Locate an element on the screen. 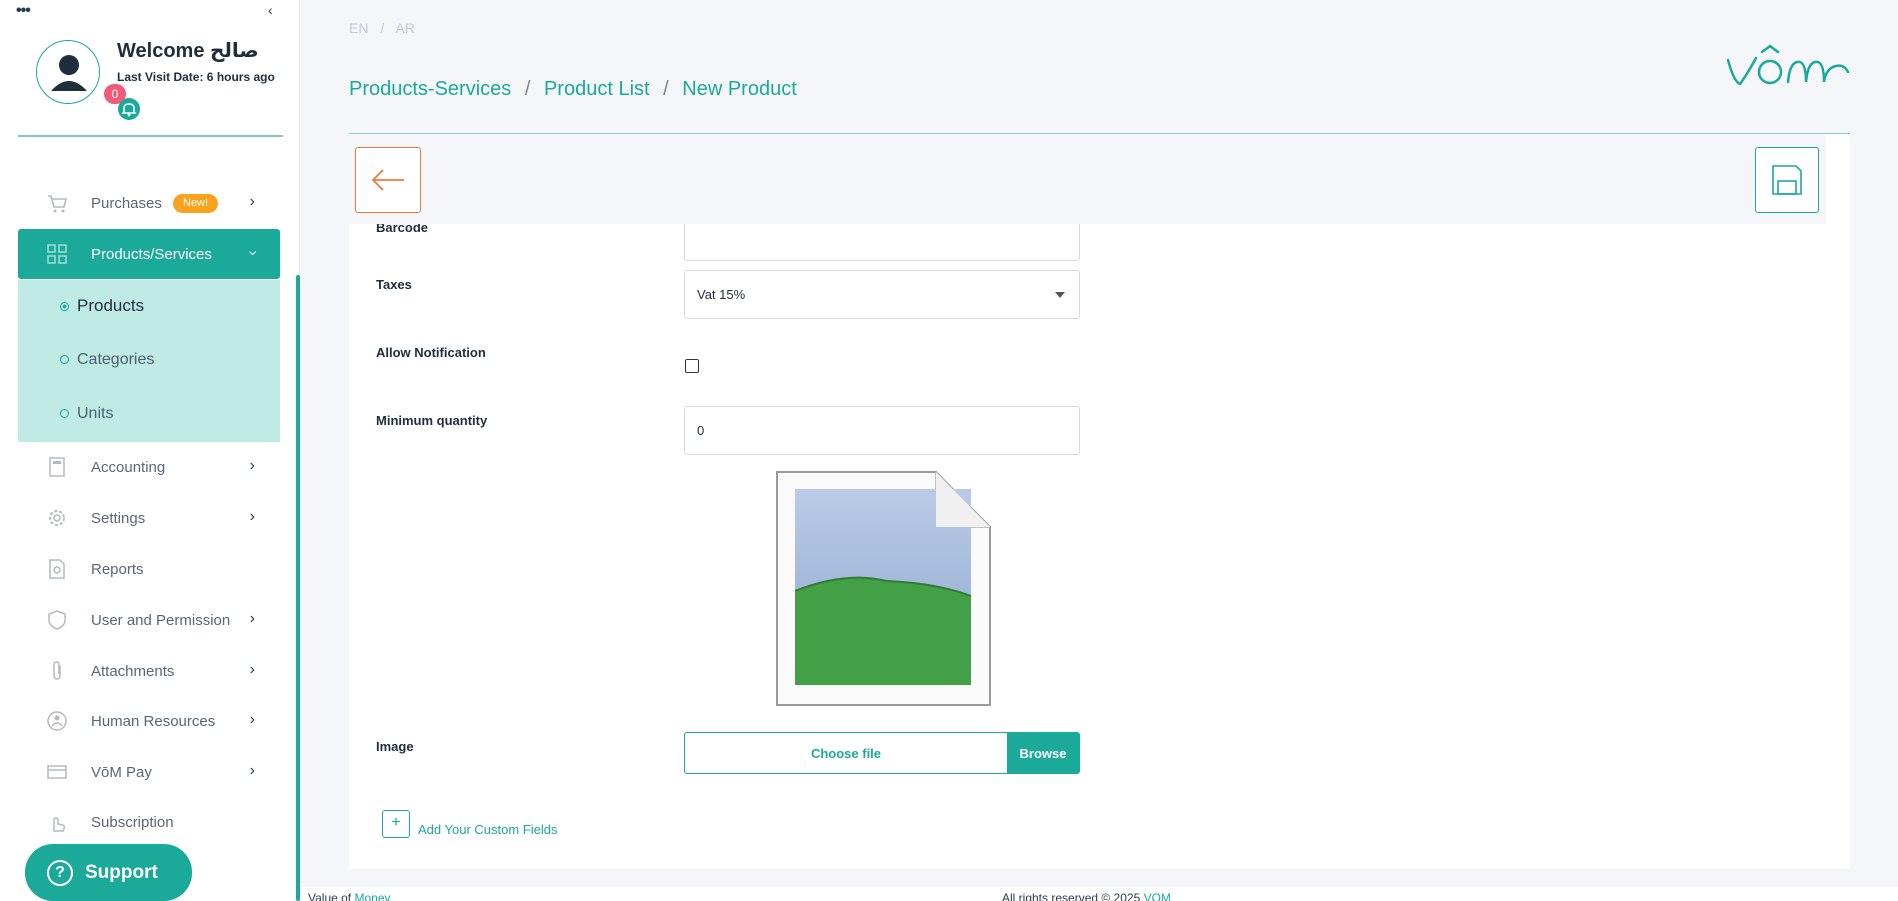 The image size is (1898, 901). sidebar-item-label: Products/Services is located at coordinates (151, 254).